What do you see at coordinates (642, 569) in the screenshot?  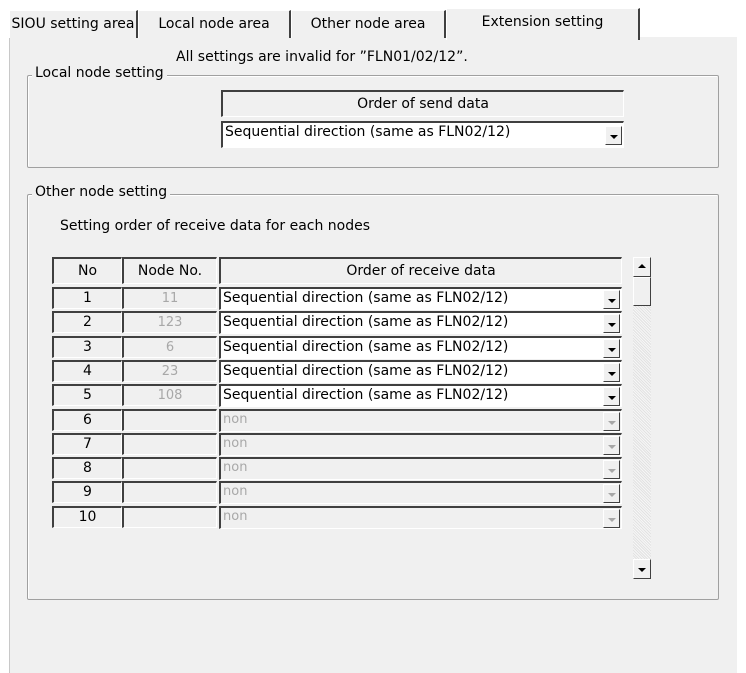 I see `scroll-down-icon` at bounding box center [642, 569].